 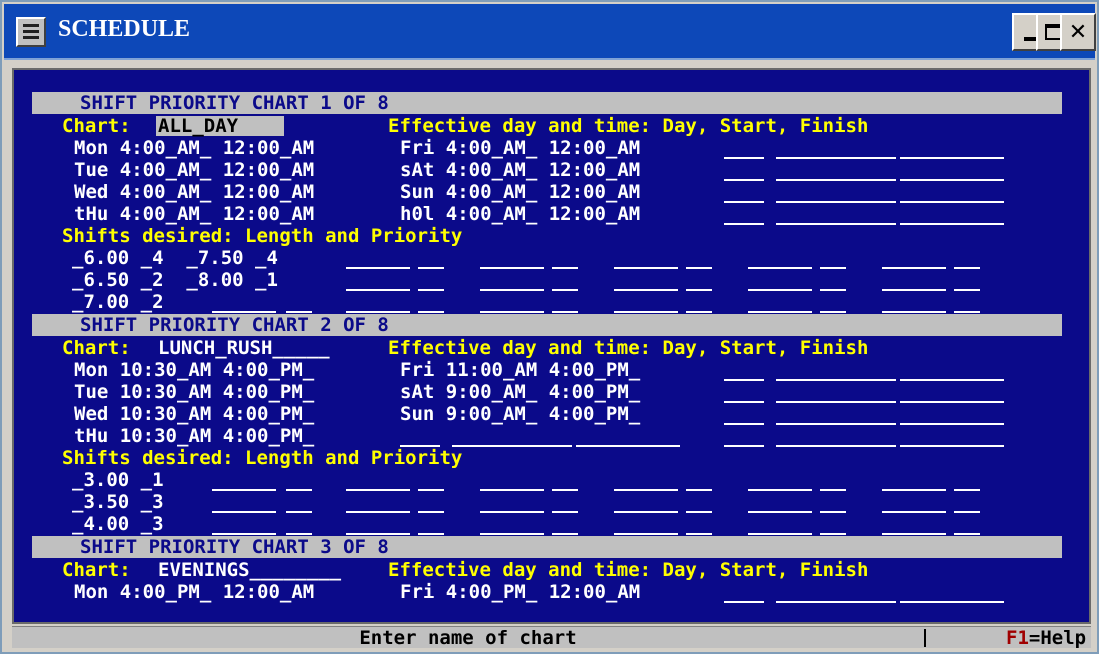 I want to click on chart-2-shift-line-3: _4.00 _3, so click(x=118, y=524).